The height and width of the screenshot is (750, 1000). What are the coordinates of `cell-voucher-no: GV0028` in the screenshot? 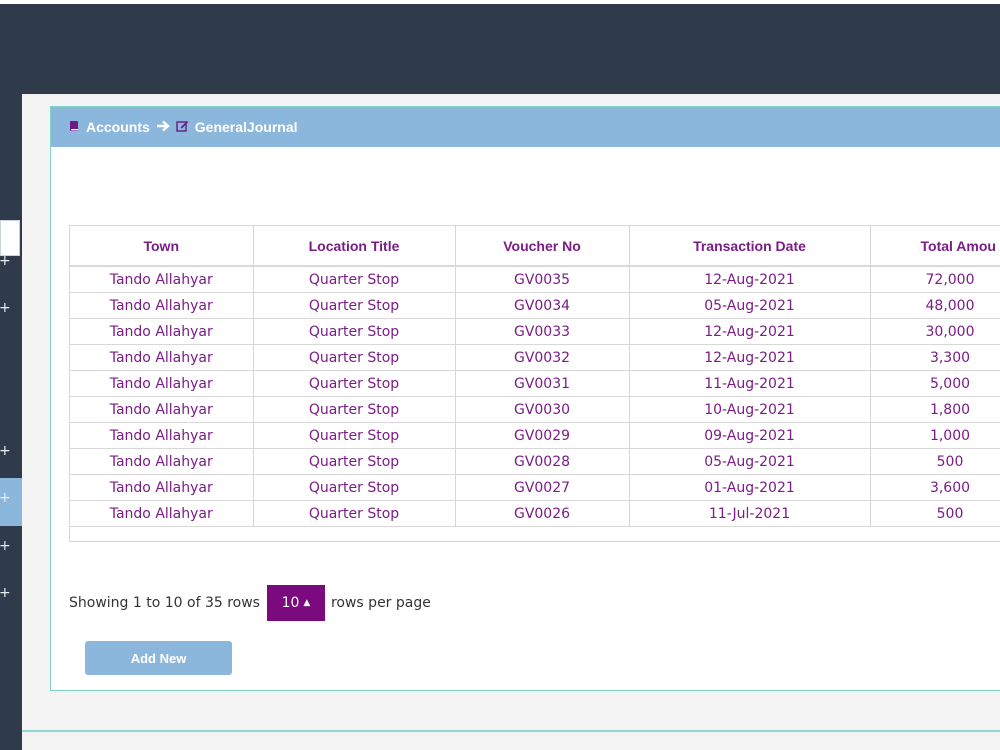 It's located at (542, 461).